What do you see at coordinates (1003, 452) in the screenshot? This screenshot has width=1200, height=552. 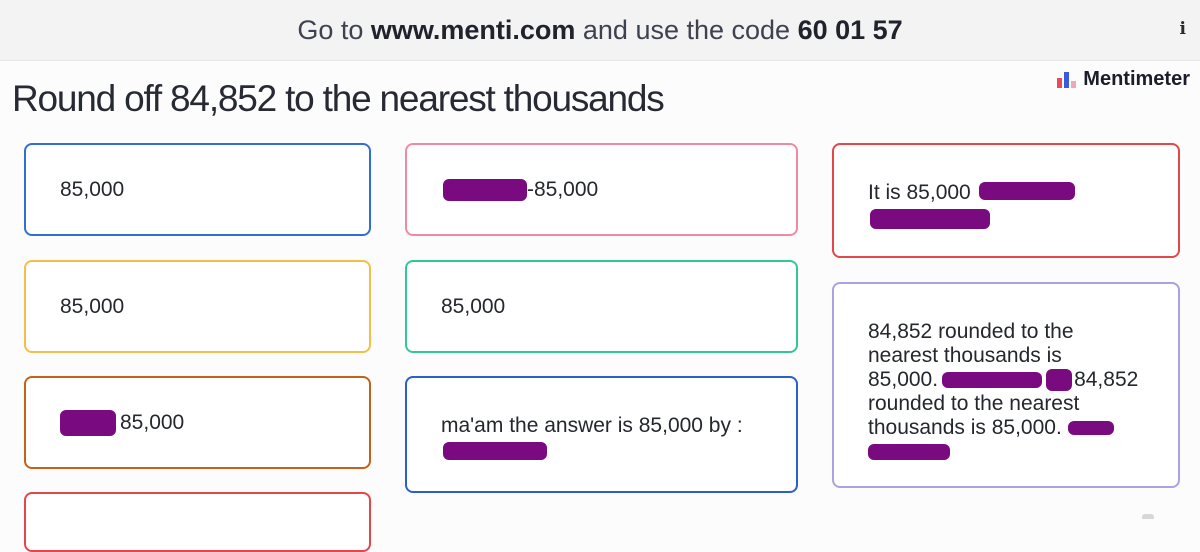 I see `response-line` at bounding box center [1003, 452].